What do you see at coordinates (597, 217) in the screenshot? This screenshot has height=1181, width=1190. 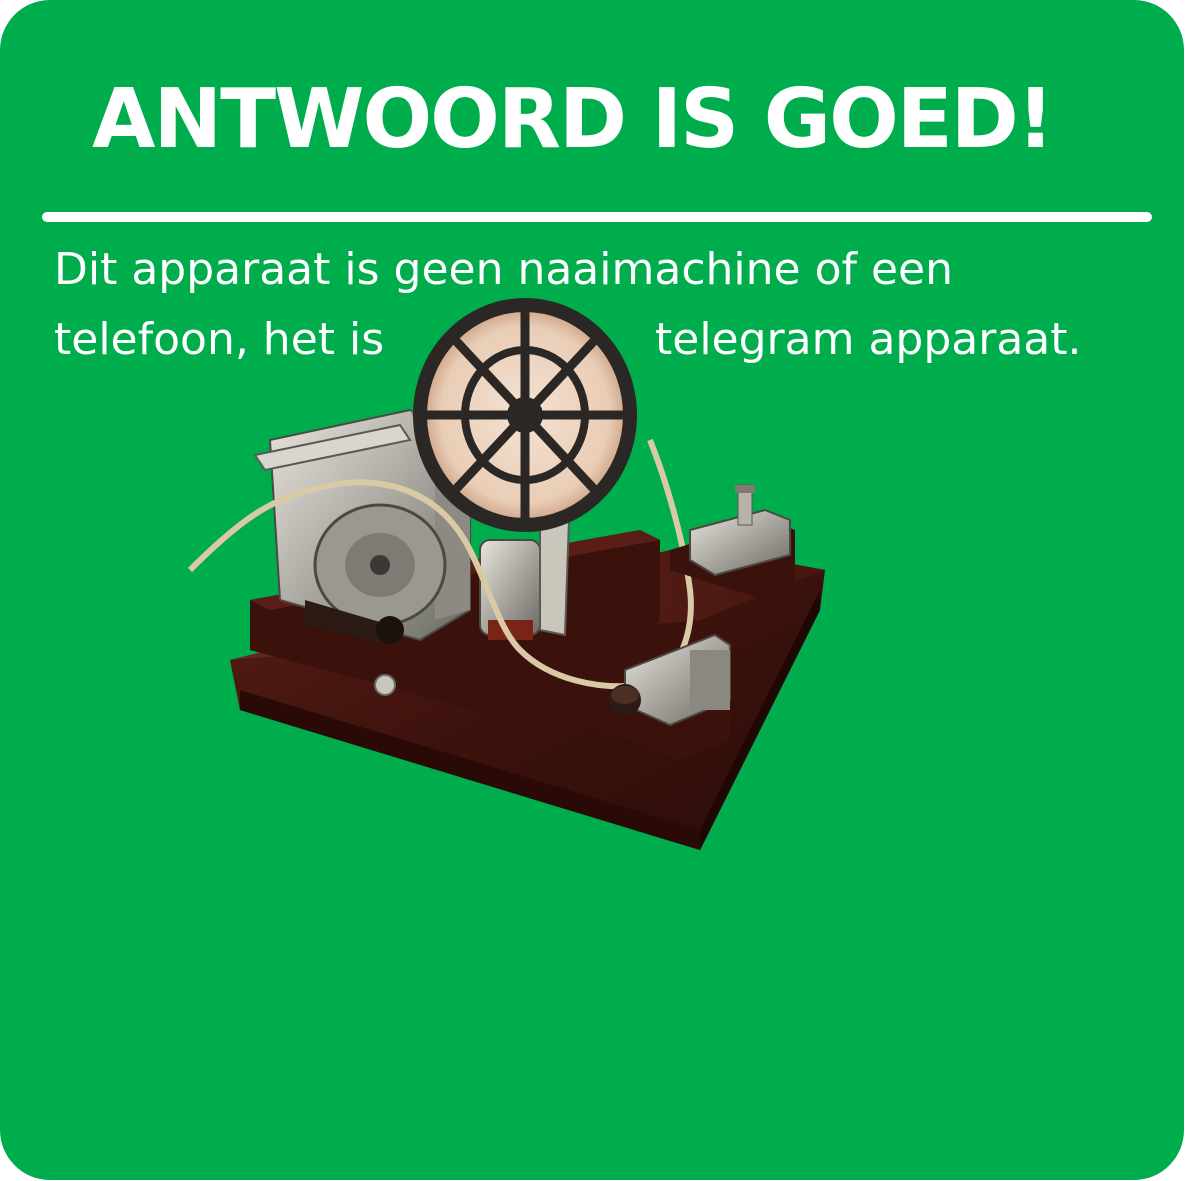 I see `title-divider` at bounding box center [597, 217].